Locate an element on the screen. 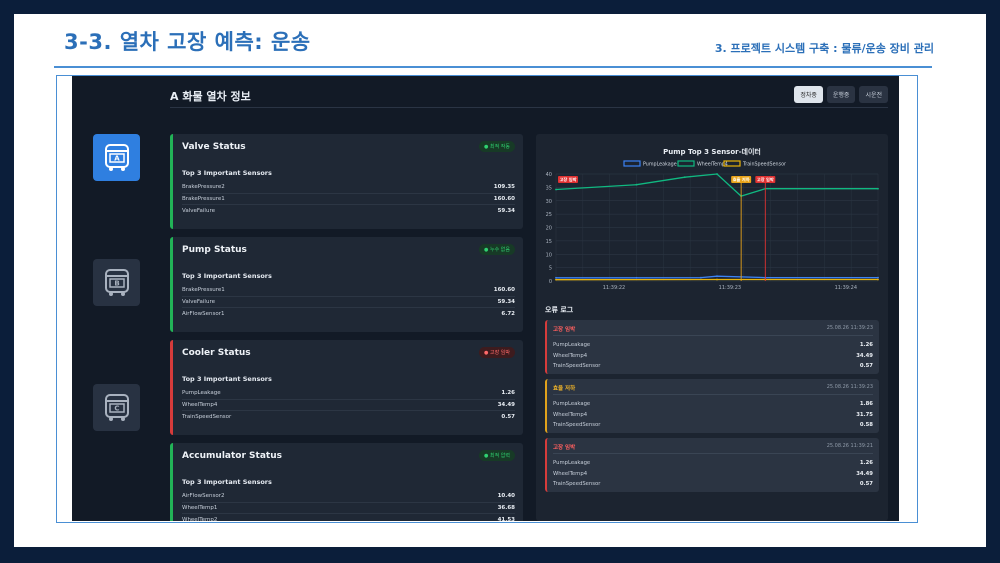  train-icon: C is located at coordinates (116, 407).